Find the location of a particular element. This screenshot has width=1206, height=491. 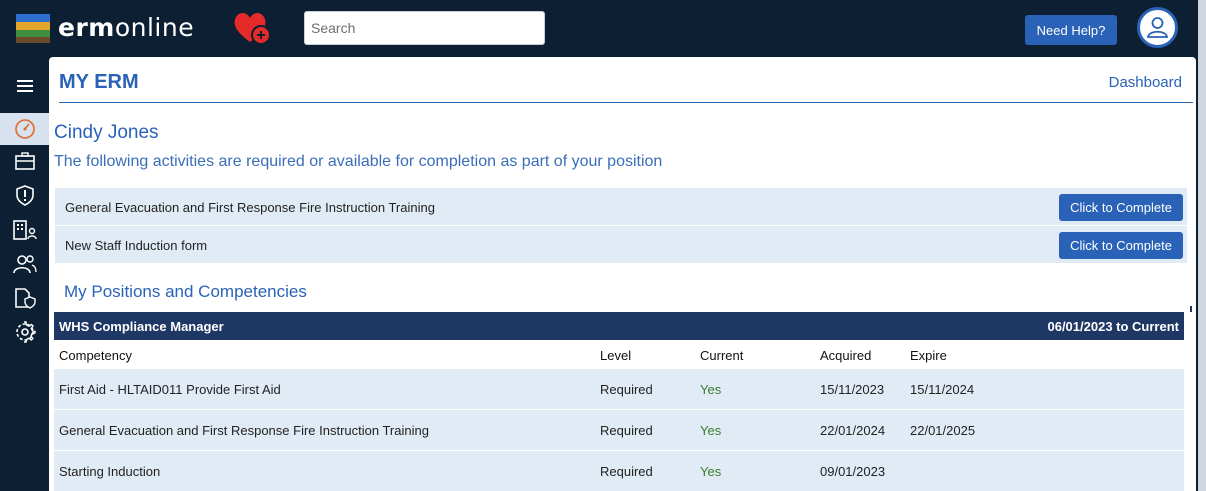

heart-plus-icon is located at coordinates (252, 28).